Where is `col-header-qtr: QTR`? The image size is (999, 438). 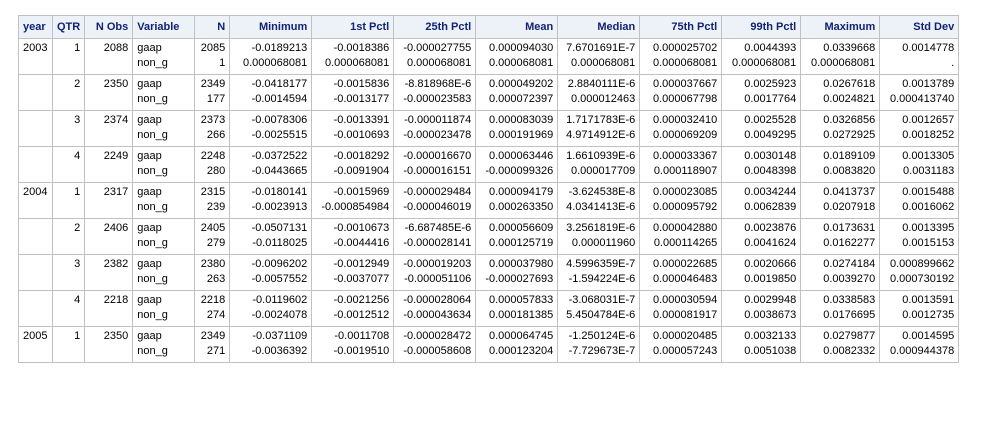 col-header-qtr: QTR is located at coordinates (68, 27).